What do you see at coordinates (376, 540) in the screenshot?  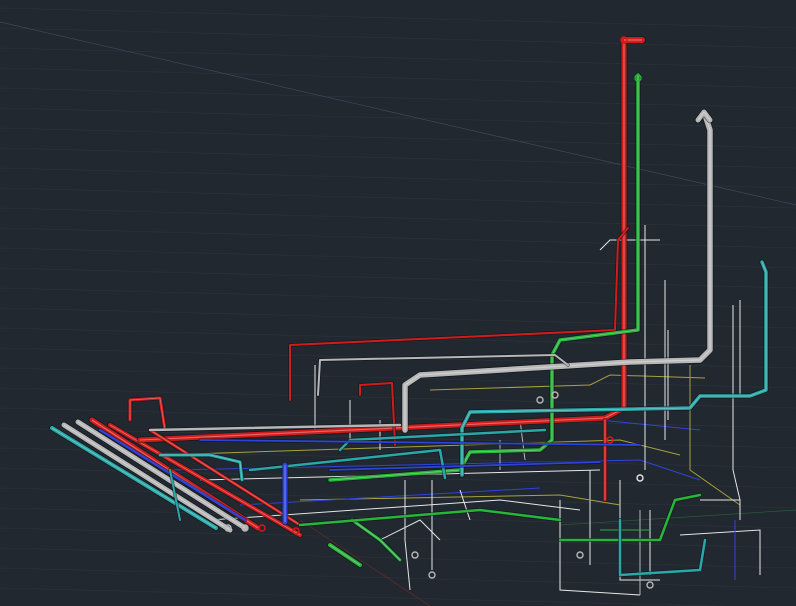 I see `green-drop` at bounding box center [376, 540].